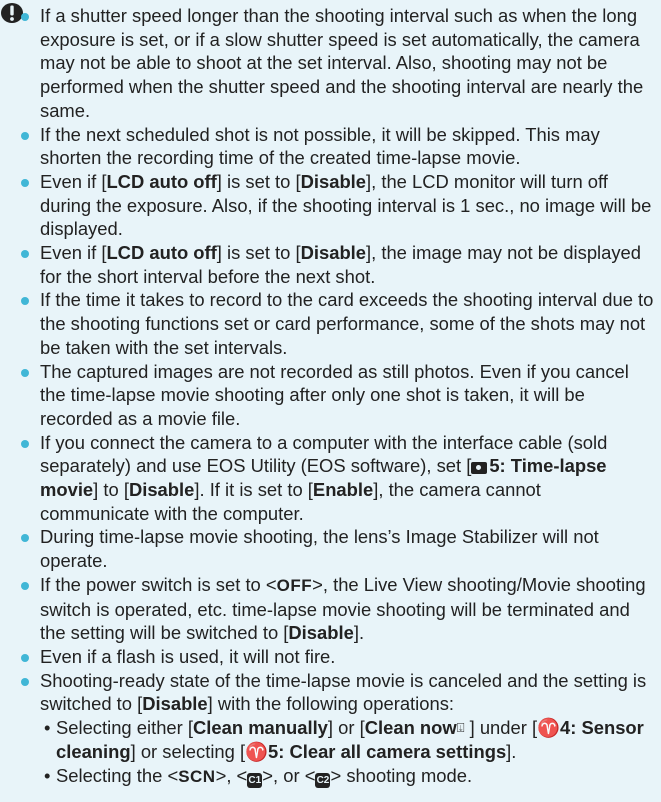 The width and height of the screenshot is (661, 802). What do you see at coordinates (197, 776) in the screenshot?
I see `scn-mode-glyph: SCN` at bounding box center [197, 776].